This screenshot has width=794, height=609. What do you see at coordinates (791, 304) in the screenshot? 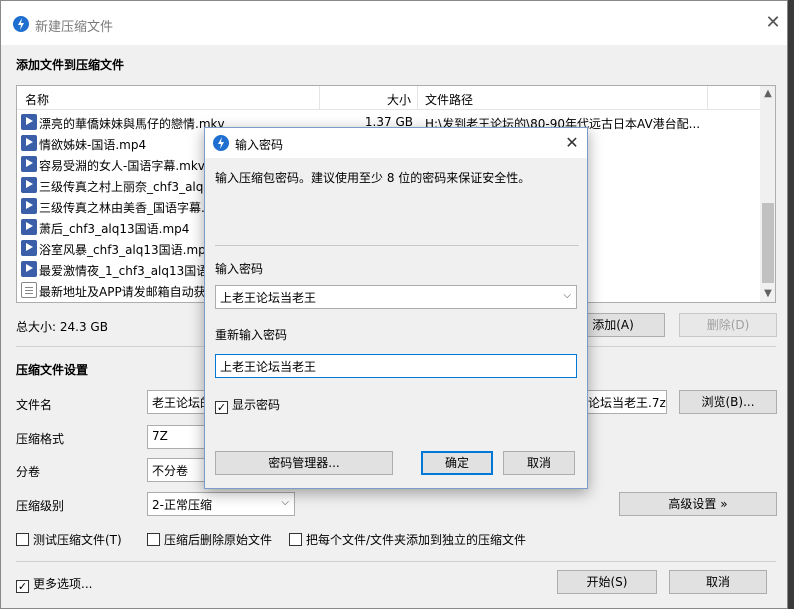
I see `background-window-edge` at bounding box center [791, 304].